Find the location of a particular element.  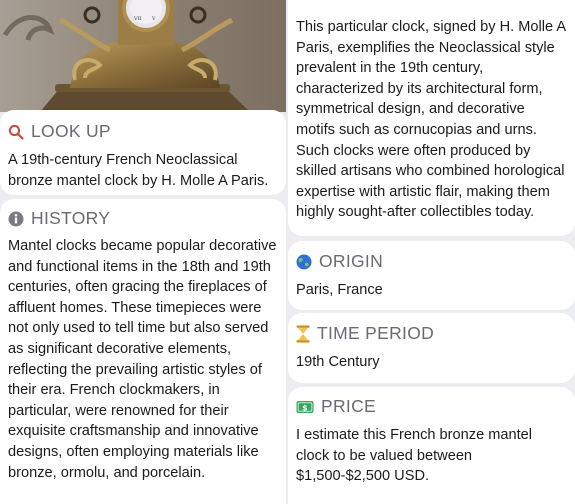

info-icon is located at coordinates (16, 219).